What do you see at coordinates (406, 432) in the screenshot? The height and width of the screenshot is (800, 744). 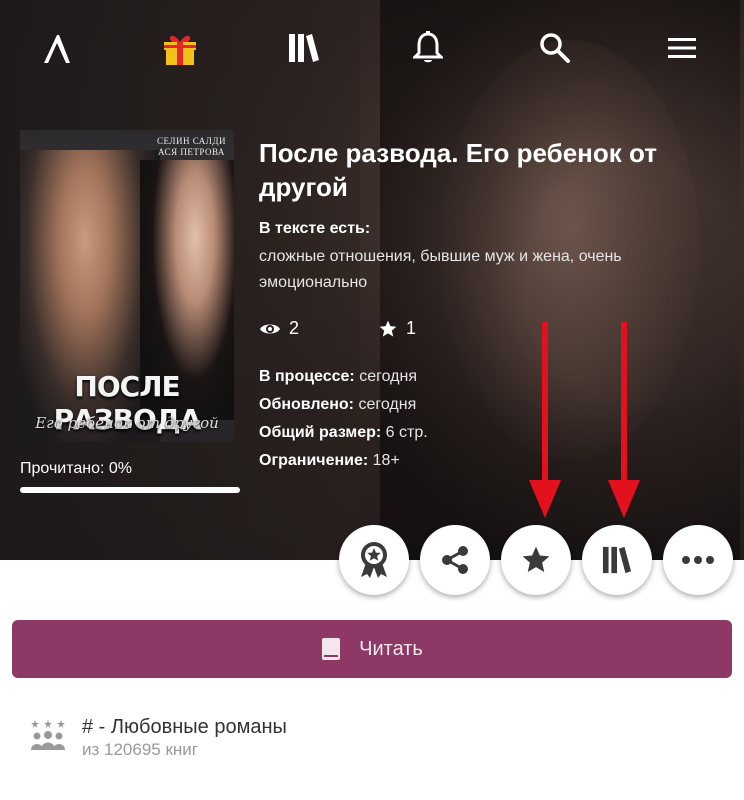 I see `meta-value: 6 стр.` at bounding box center [406, 432].